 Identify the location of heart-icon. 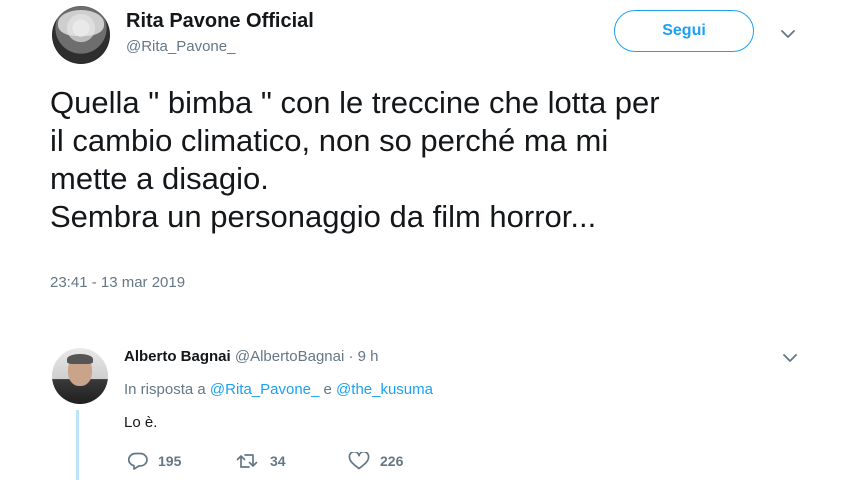
(359, 461).